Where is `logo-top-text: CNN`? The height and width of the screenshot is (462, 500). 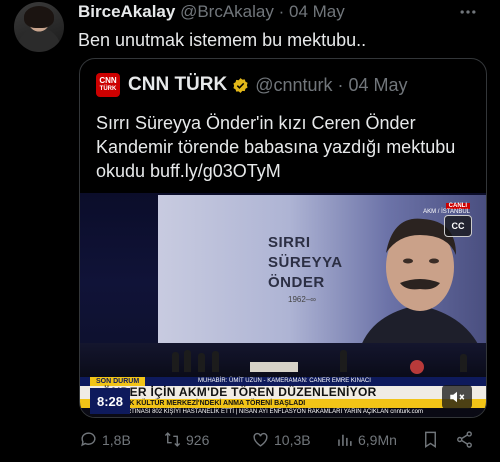 logo-top-text: CNN is located at coordinates (108, 80).